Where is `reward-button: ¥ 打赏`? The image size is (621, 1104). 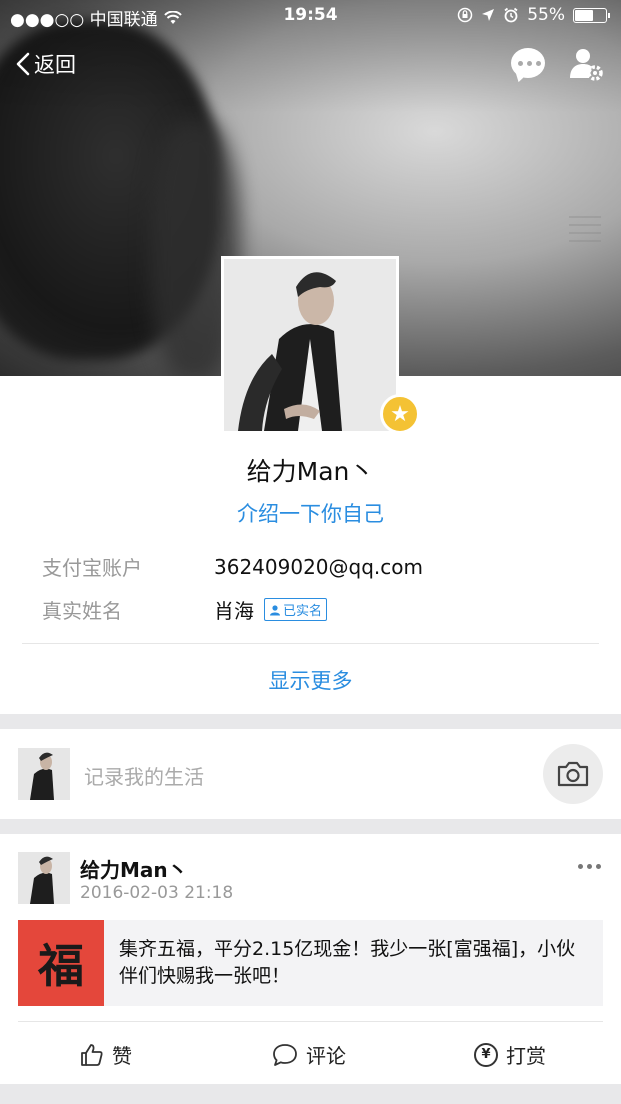
reward-button: ¥ 打赏 is located at coordinates (510, 1054).